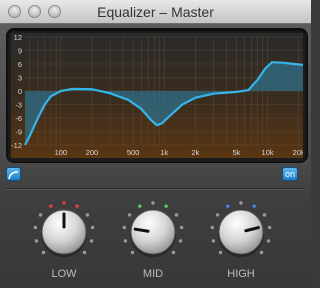  Describe the element at coordinates (237, 152) in the screenshot. I see `x-tick-label: 5k` at that location.